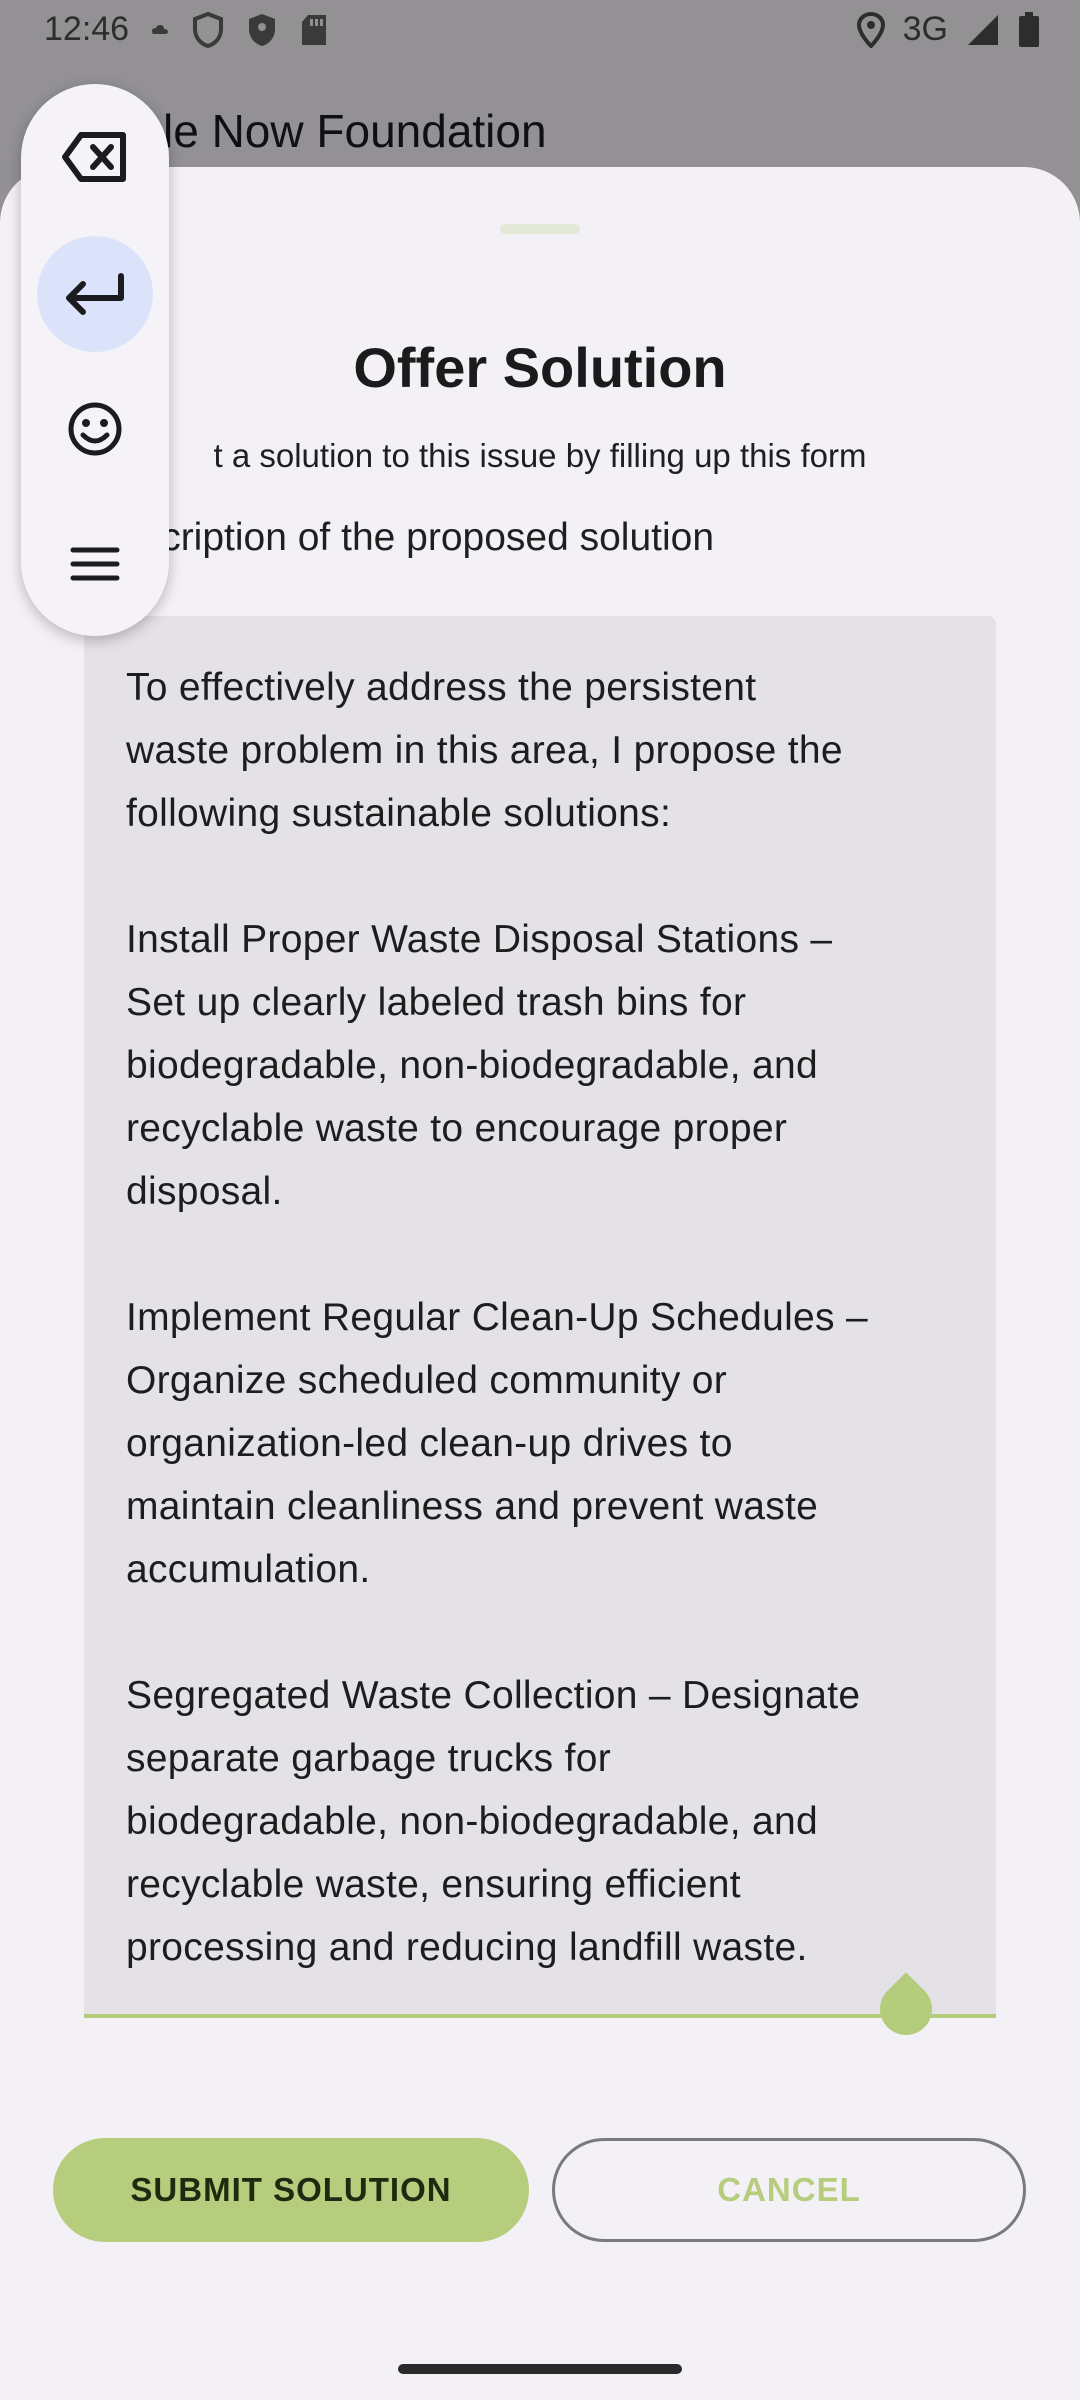 The width and height of the screenshot is (1080, 2400). Describe the element at coordinates (417, 537) in the screenshot. I see `solution-description-label: escription of the proposed solution` at that location.